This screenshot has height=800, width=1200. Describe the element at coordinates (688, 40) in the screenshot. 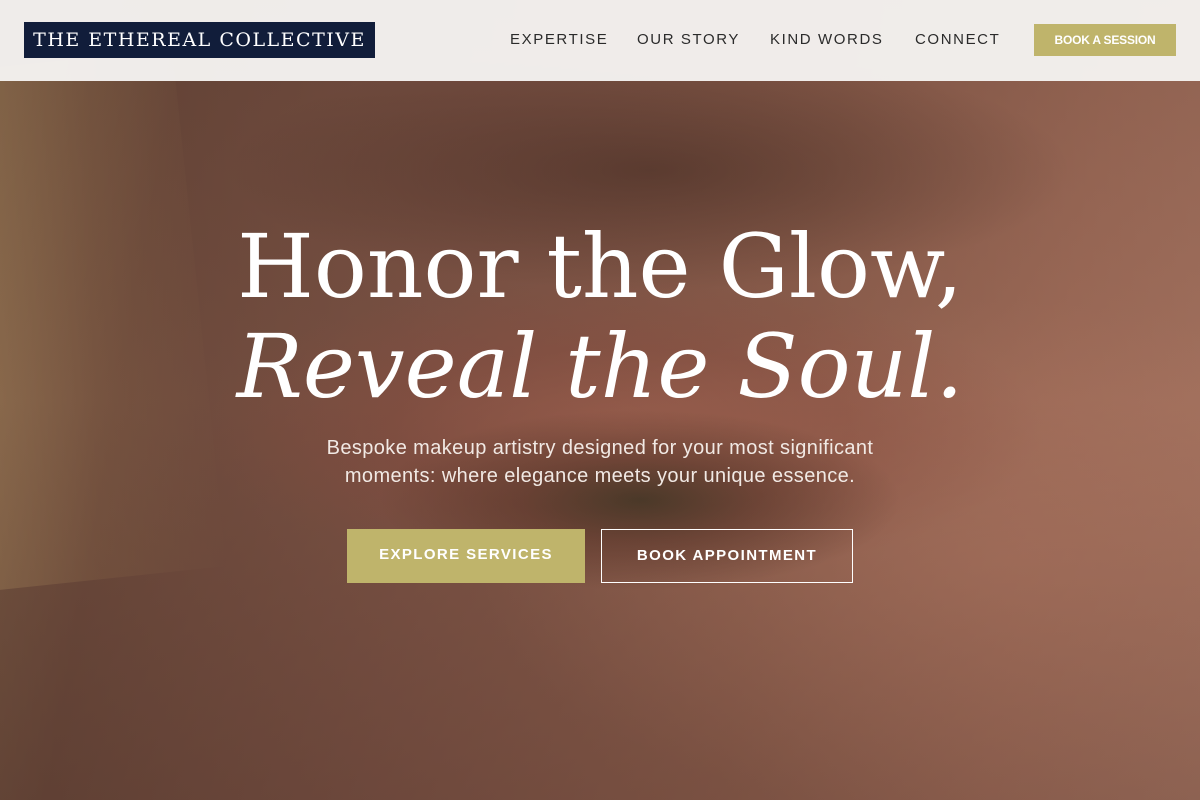

I see `nav-link-our-story: OUR STORY` at that location.